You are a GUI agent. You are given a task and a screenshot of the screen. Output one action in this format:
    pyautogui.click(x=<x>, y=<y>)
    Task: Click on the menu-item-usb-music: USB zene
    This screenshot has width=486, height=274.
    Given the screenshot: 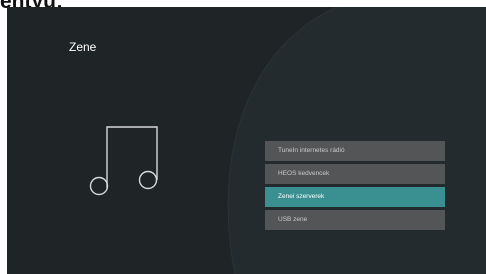 What is the action you would take?
    pyautogui.click(x=355, y=220)
    